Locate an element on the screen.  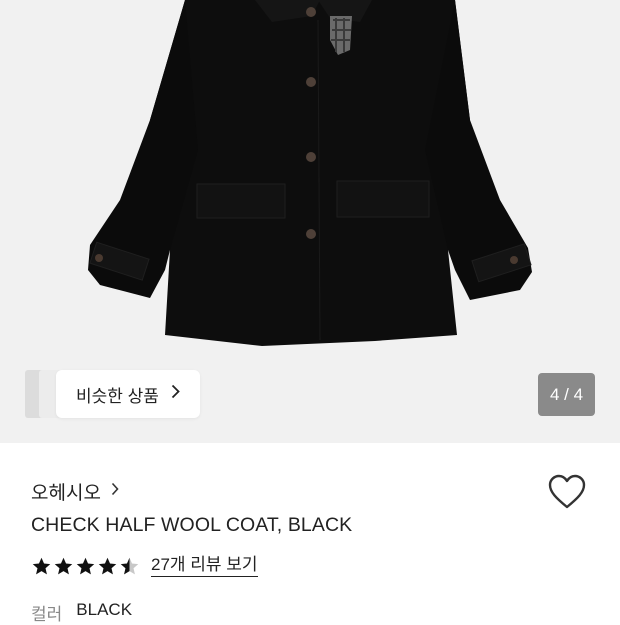
similar-products-button: 비슷한 상품 is located at coordinates (112, 394).